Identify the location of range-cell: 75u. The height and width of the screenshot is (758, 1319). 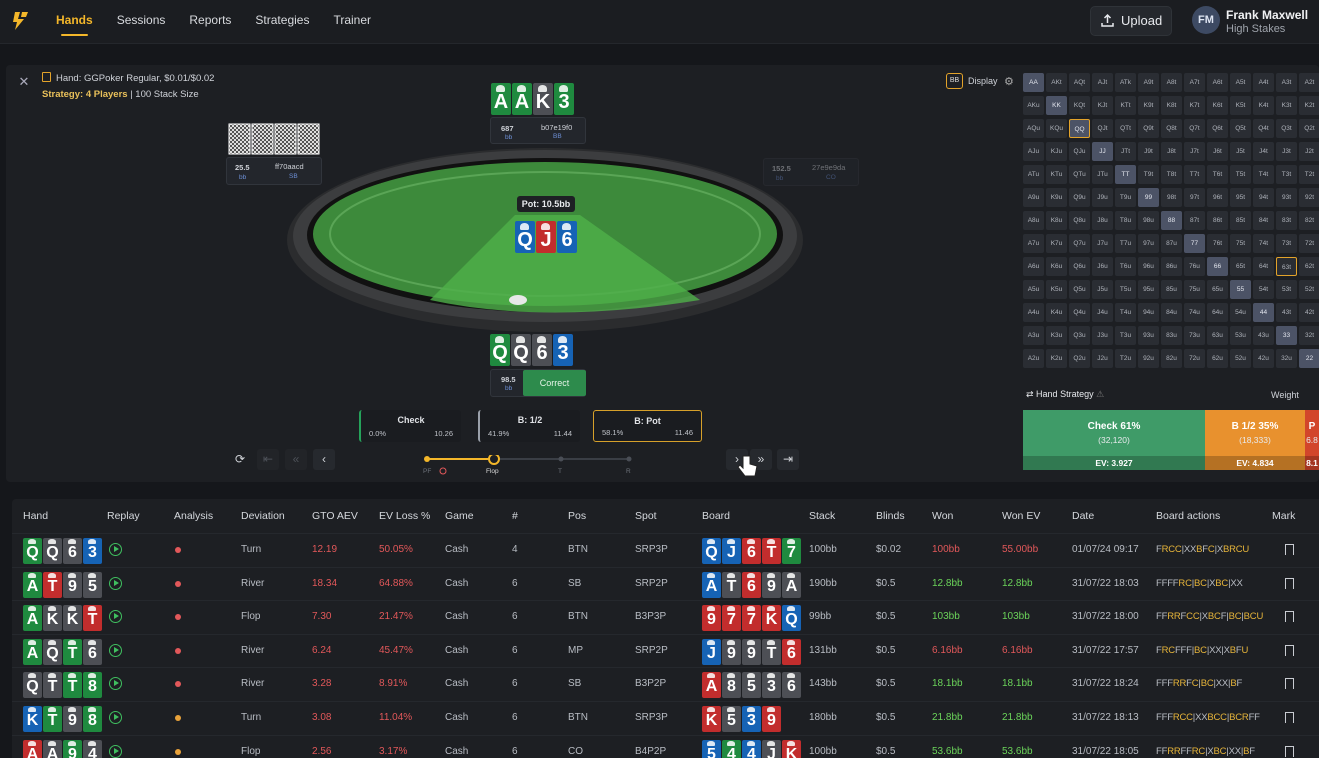
(1194, 289).